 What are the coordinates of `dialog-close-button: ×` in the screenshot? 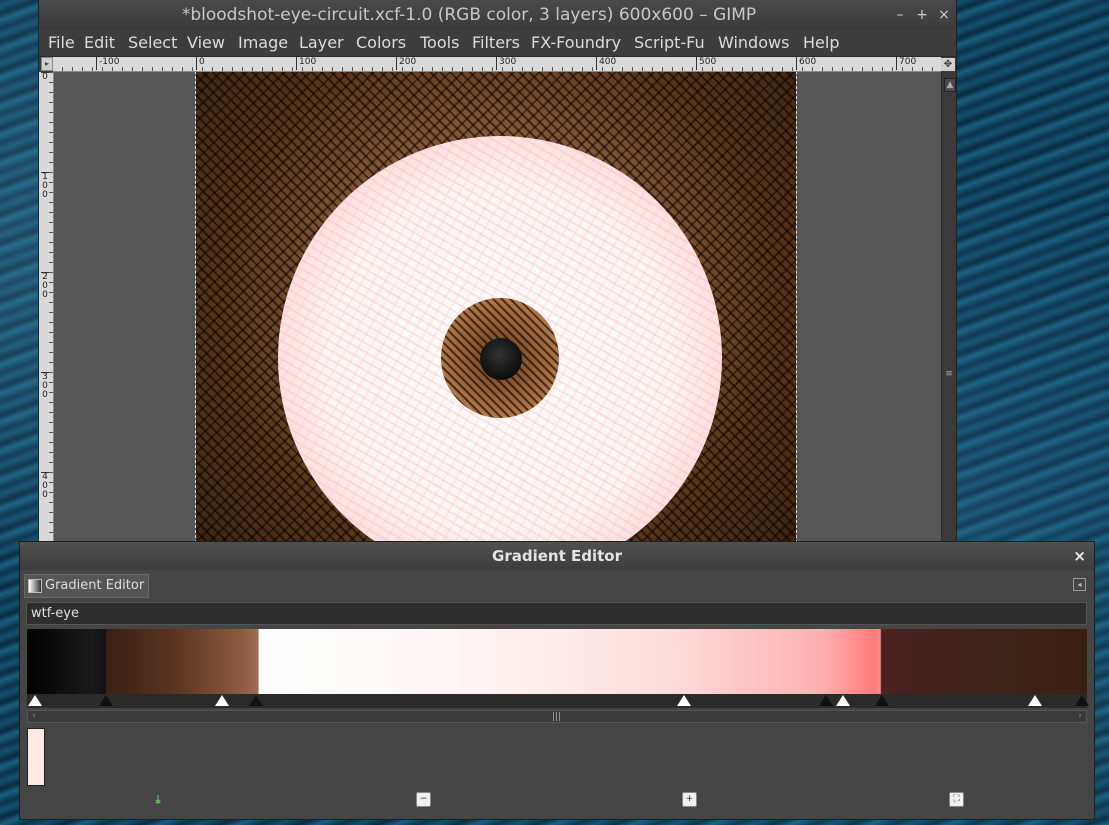 It's located at (1079, 556).